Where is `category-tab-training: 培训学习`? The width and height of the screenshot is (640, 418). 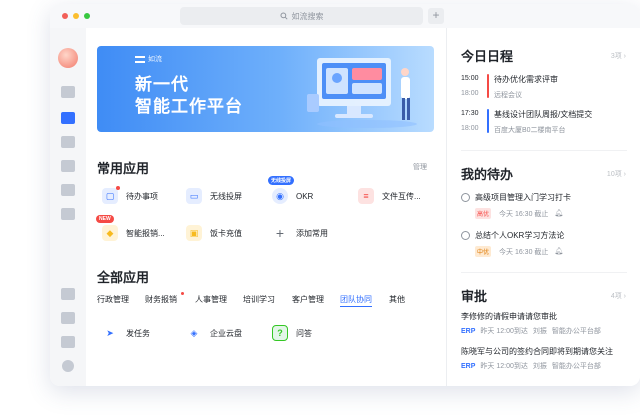
category-tab-training: 培训学习 is located at coordinates (259, 299).